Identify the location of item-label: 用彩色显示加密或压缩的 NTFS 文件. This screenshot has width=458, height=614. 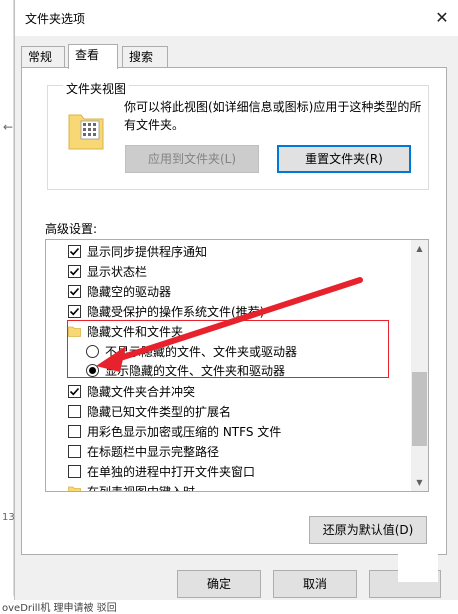
(184, 431).